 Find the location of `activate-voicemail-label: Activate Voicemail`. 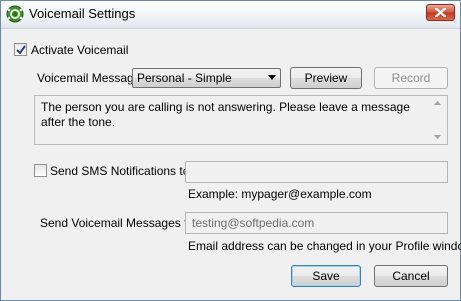

activate-voicemail-label: Activate Voicemail is located at coordinates (80, 50).